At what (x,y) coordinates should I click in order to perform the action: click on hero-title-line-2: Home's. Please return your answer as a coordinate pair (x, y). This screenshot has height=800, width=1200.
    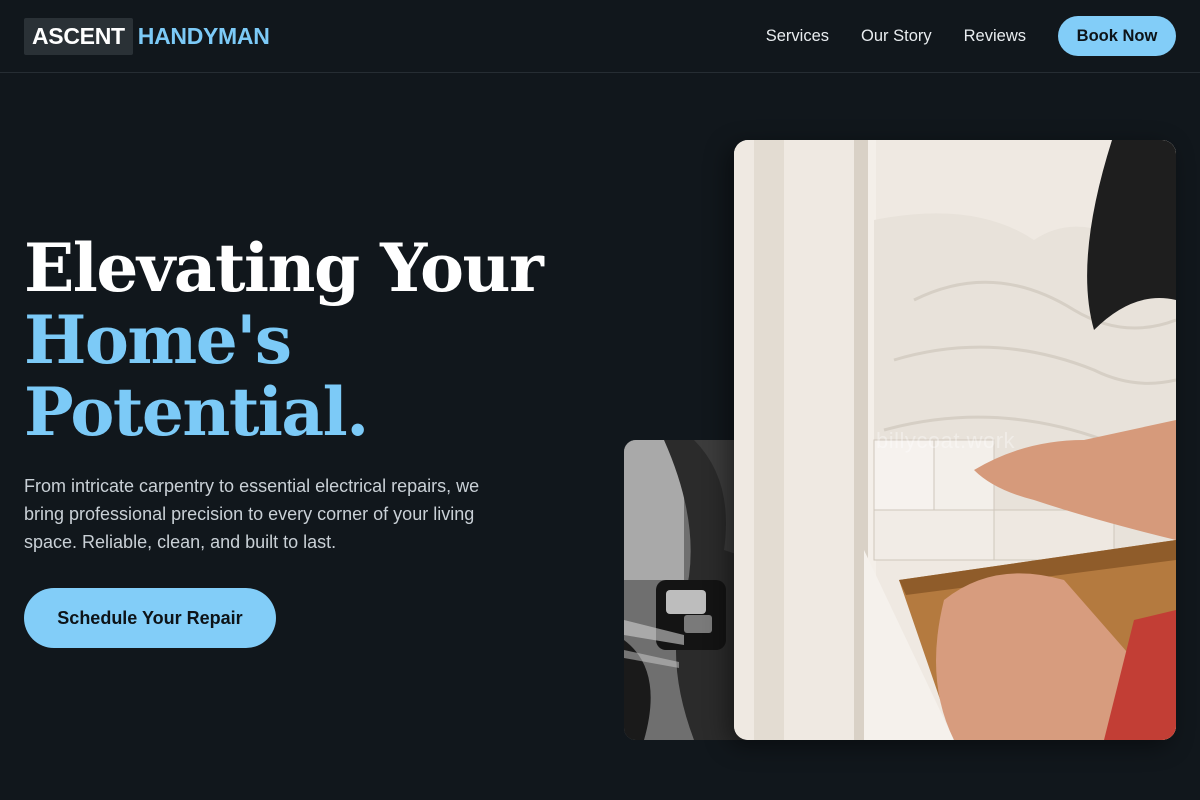
    Looking at the image, I should click on (158, 340).